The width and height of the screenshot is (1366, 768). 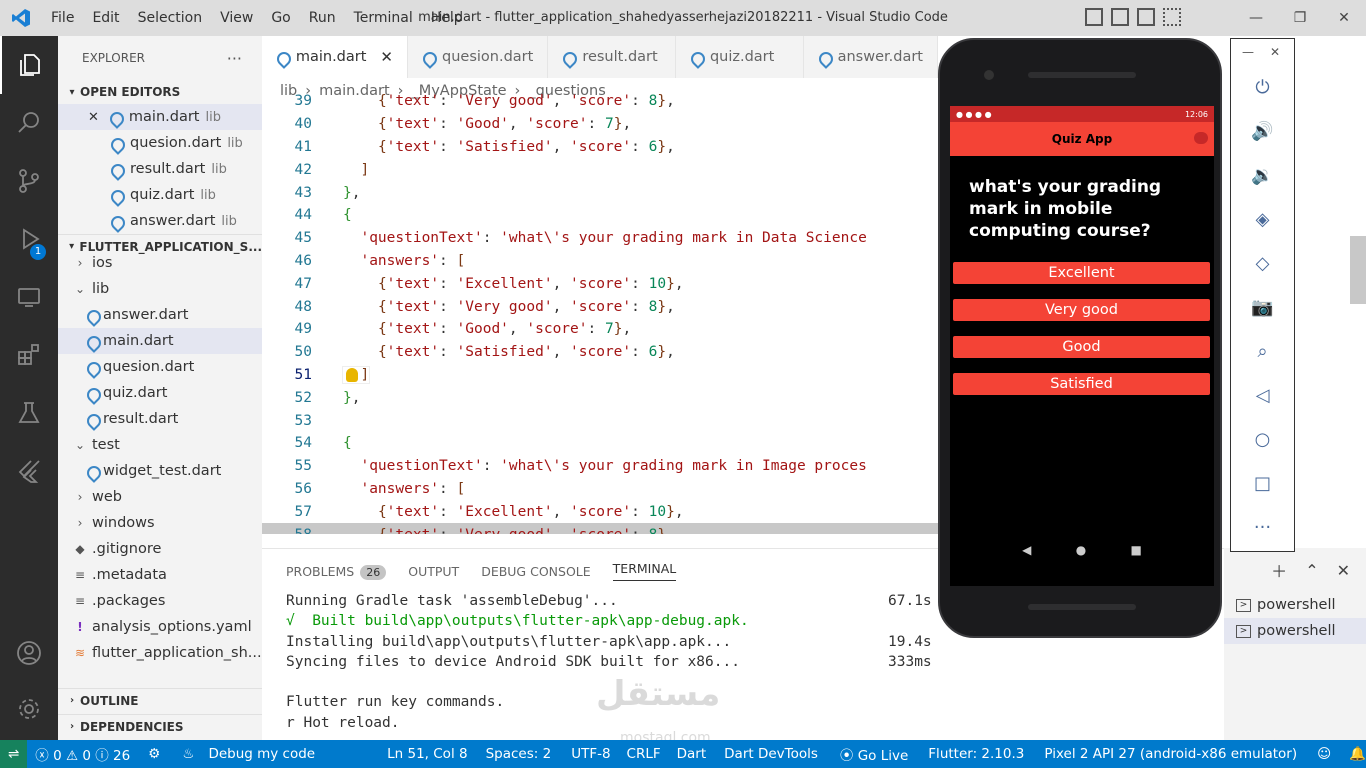 What do you see at coordinates (29, 239) in the screenshot?
I see `run-debug-icon: 1` at bounding box center [29, 239].